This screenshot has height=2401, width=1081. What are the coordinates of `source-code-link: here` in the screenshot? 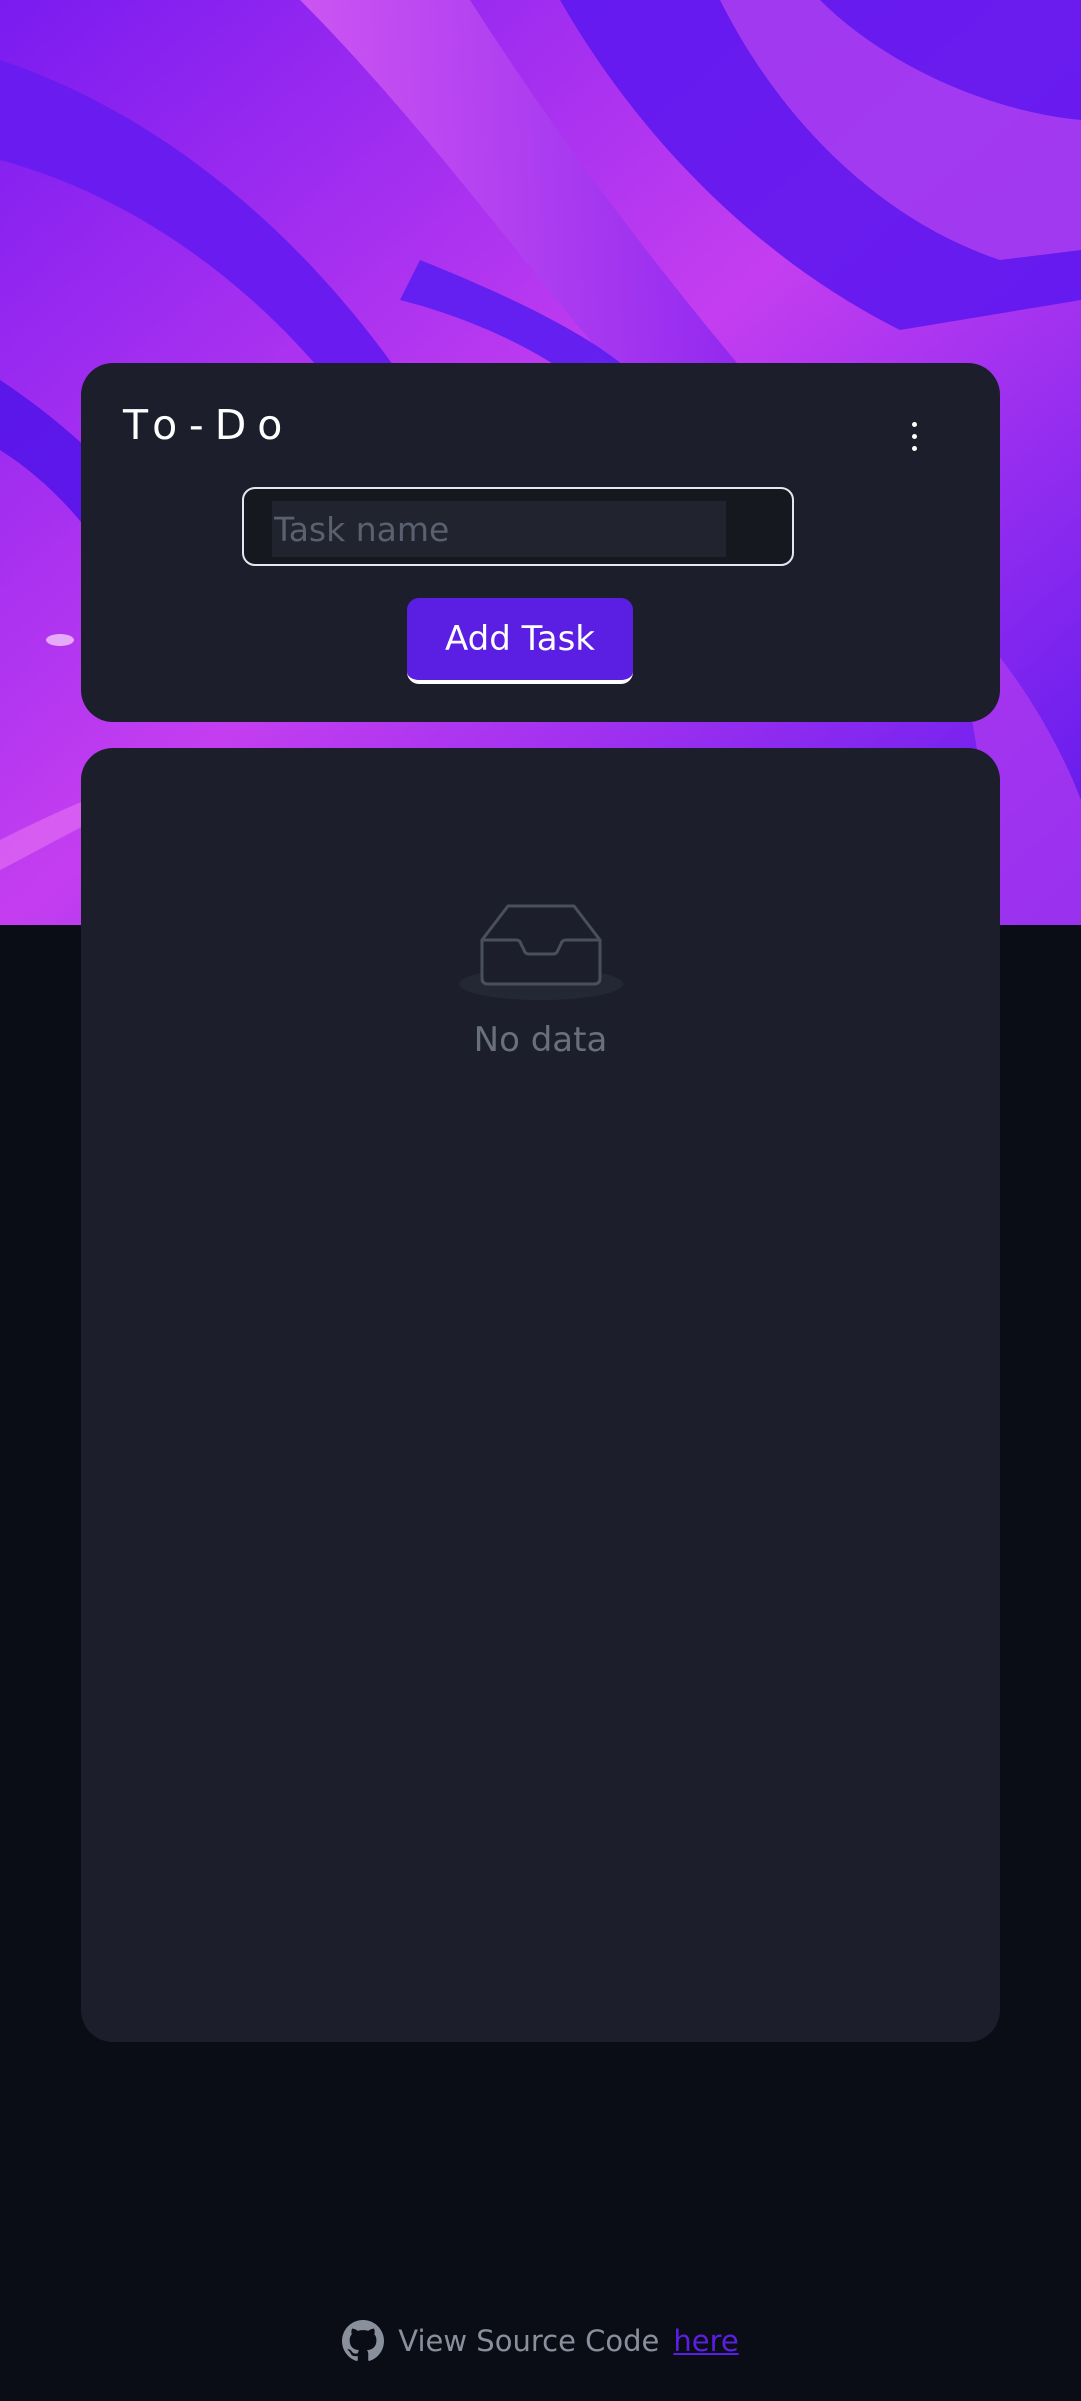 It's located at (705, 2341).